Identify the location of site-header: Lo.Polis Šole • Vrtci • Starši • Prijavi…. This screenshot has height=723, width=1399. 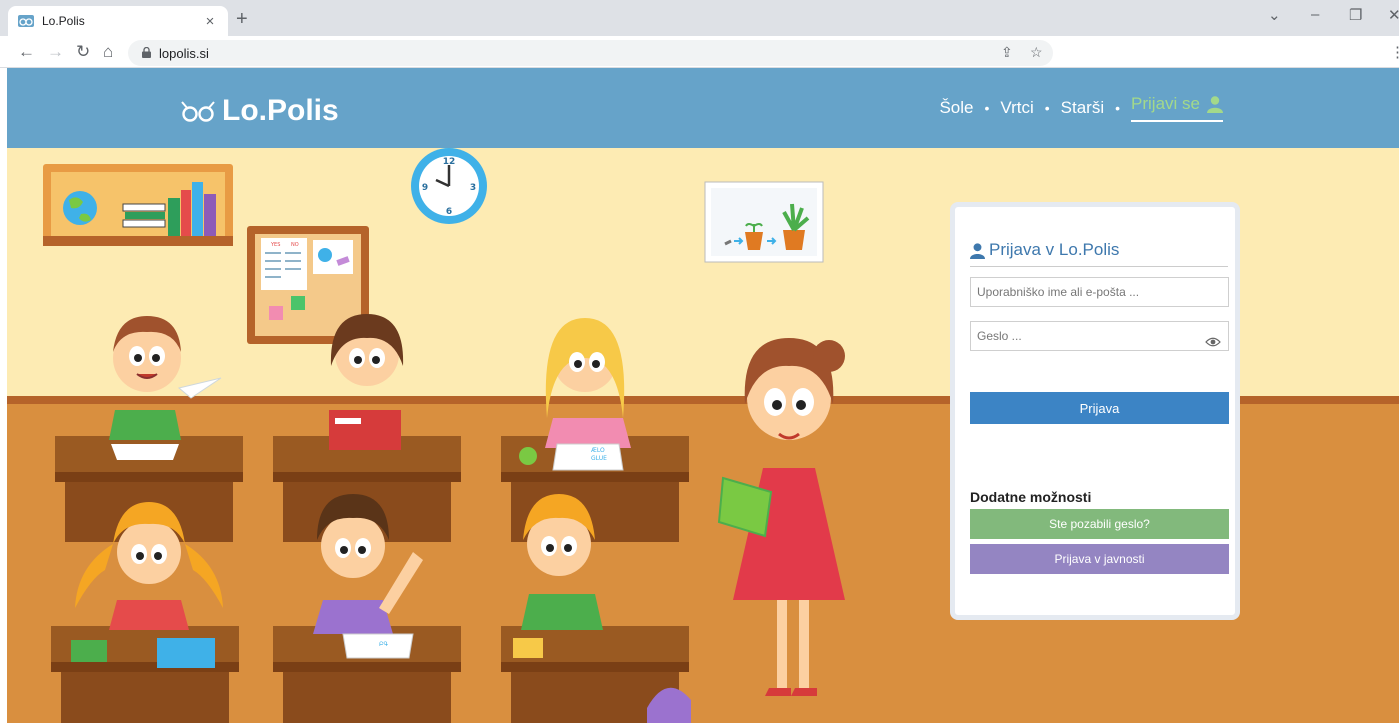
(703, 108).